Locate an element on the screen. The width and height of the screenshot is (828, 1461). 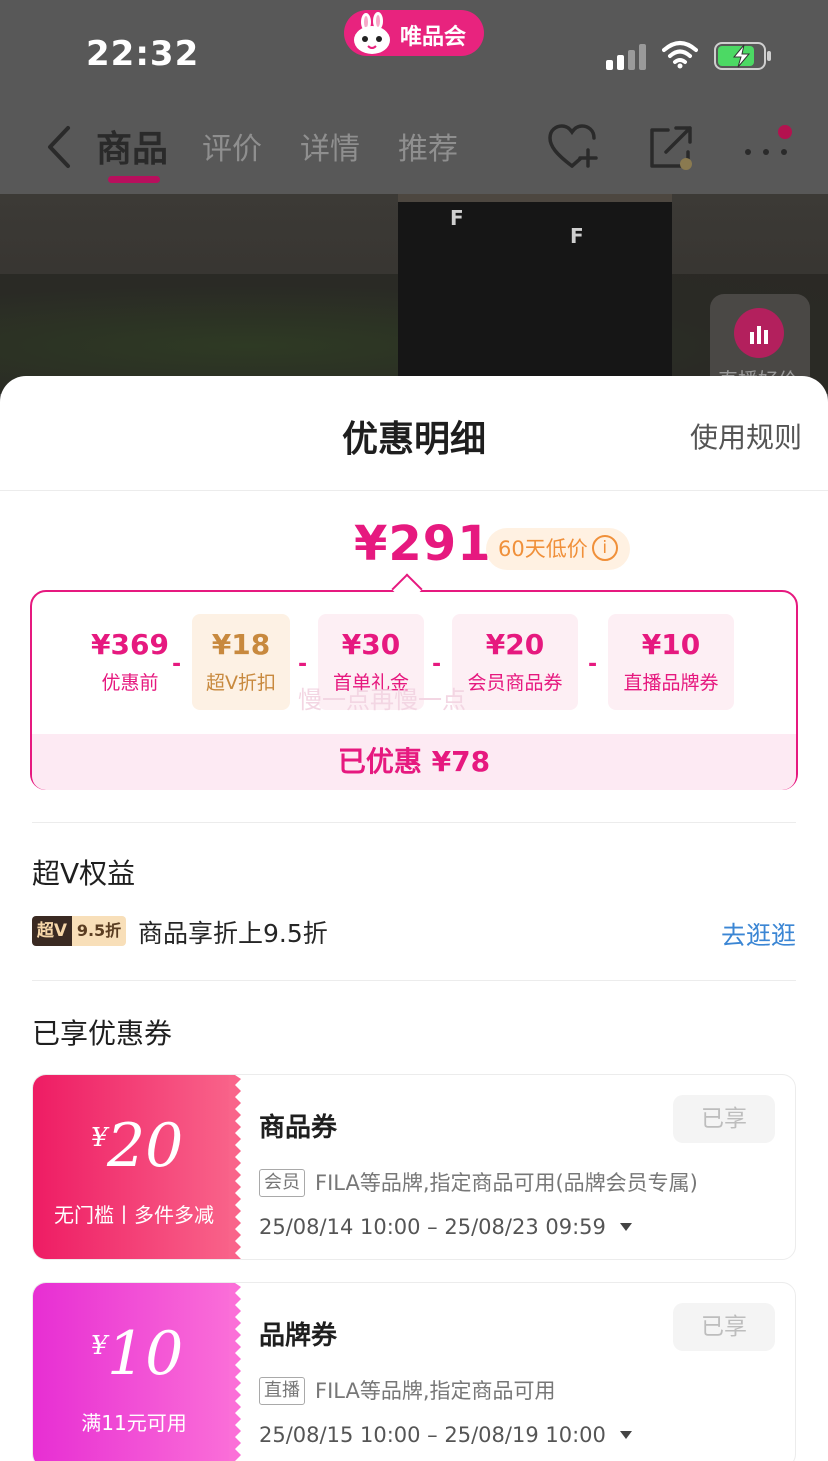
favorite-add-icon is located at coordinates (573, 147).